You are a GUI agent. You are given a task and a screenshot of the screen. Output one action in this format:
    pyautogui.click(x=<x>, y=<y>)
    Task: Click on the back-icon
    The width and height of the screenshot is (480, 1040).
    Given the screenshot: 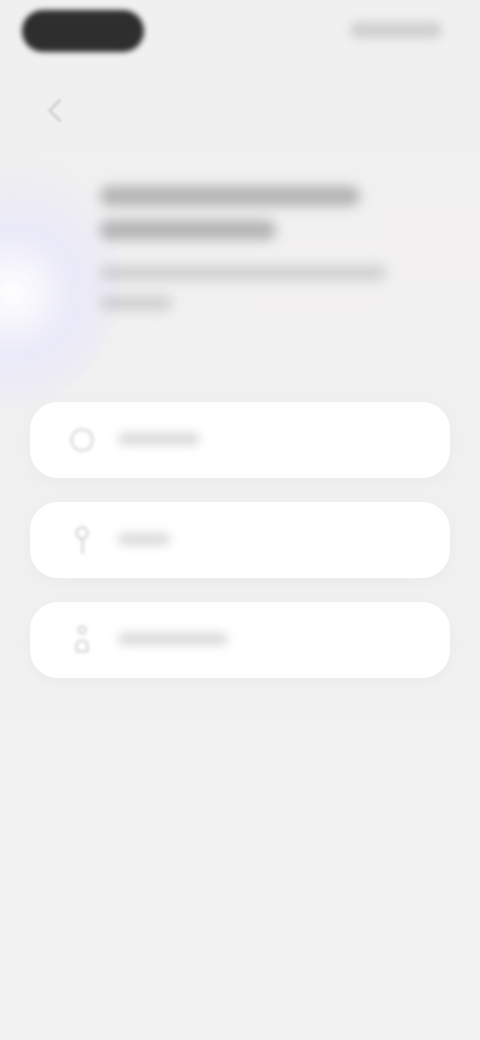 What is the action you would take?
    pyautogui.click(x=59, y=110)
    